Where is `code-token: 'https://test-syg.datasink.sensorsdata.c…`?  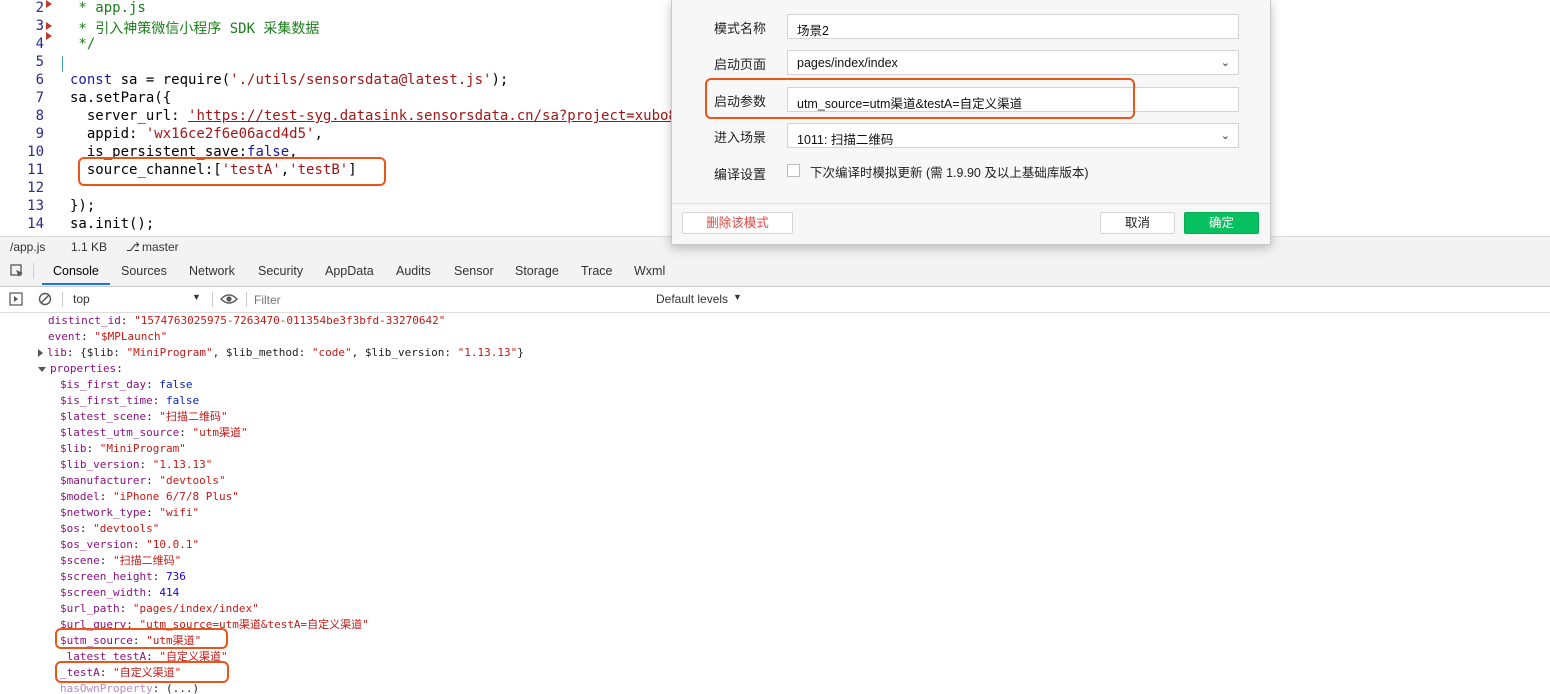 code-token: 'https://test-syg.datasink.sensorsdata.c… is located at coordinates (432, 116).